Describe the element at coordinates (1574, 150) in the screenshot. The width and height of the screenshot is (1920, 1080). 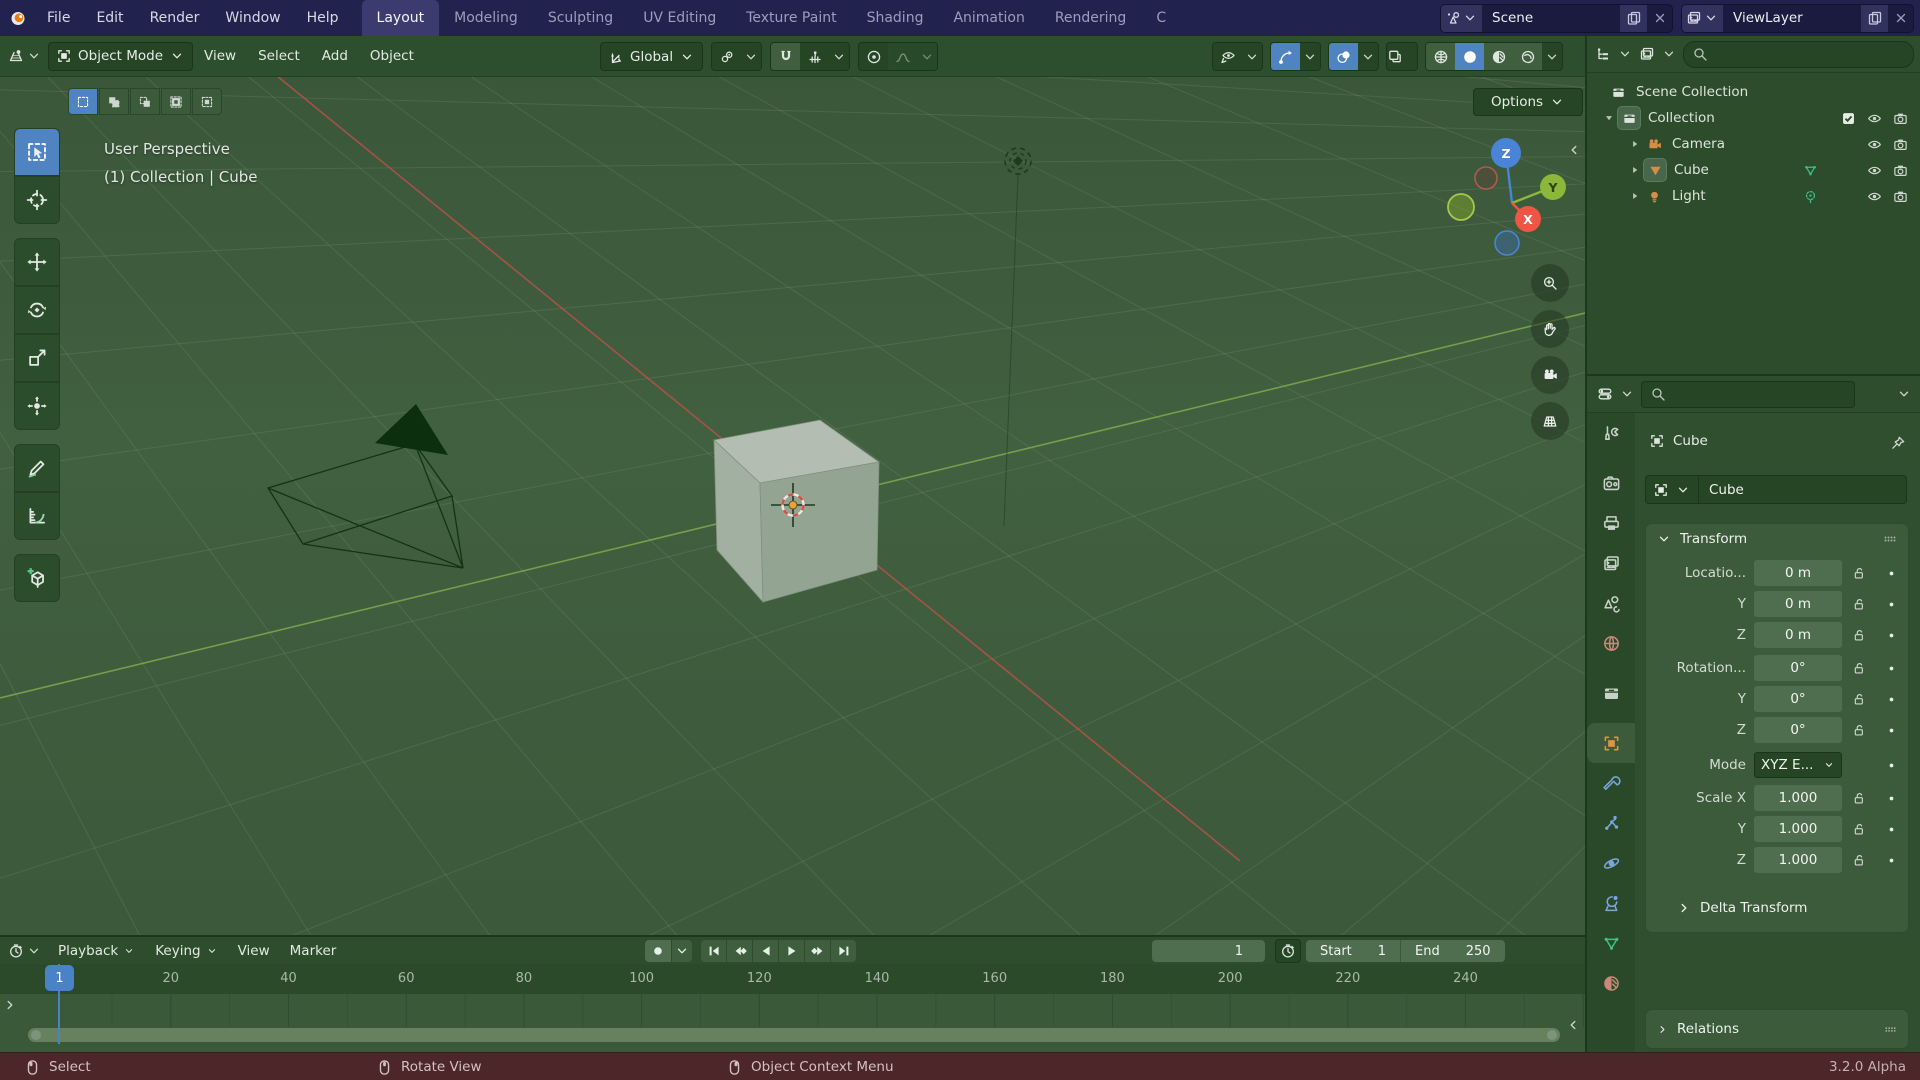
I see `sidebar-collapse-arrow` at that location.